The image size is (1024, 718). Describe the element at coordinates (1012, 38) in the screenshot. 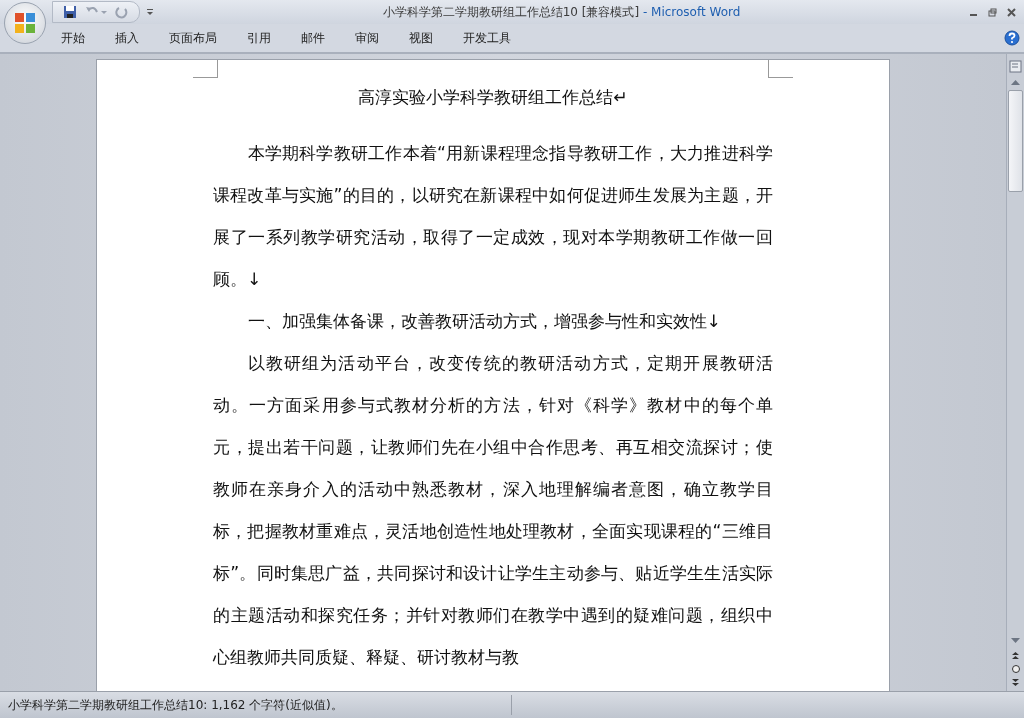

I see `help-icon` at that location.